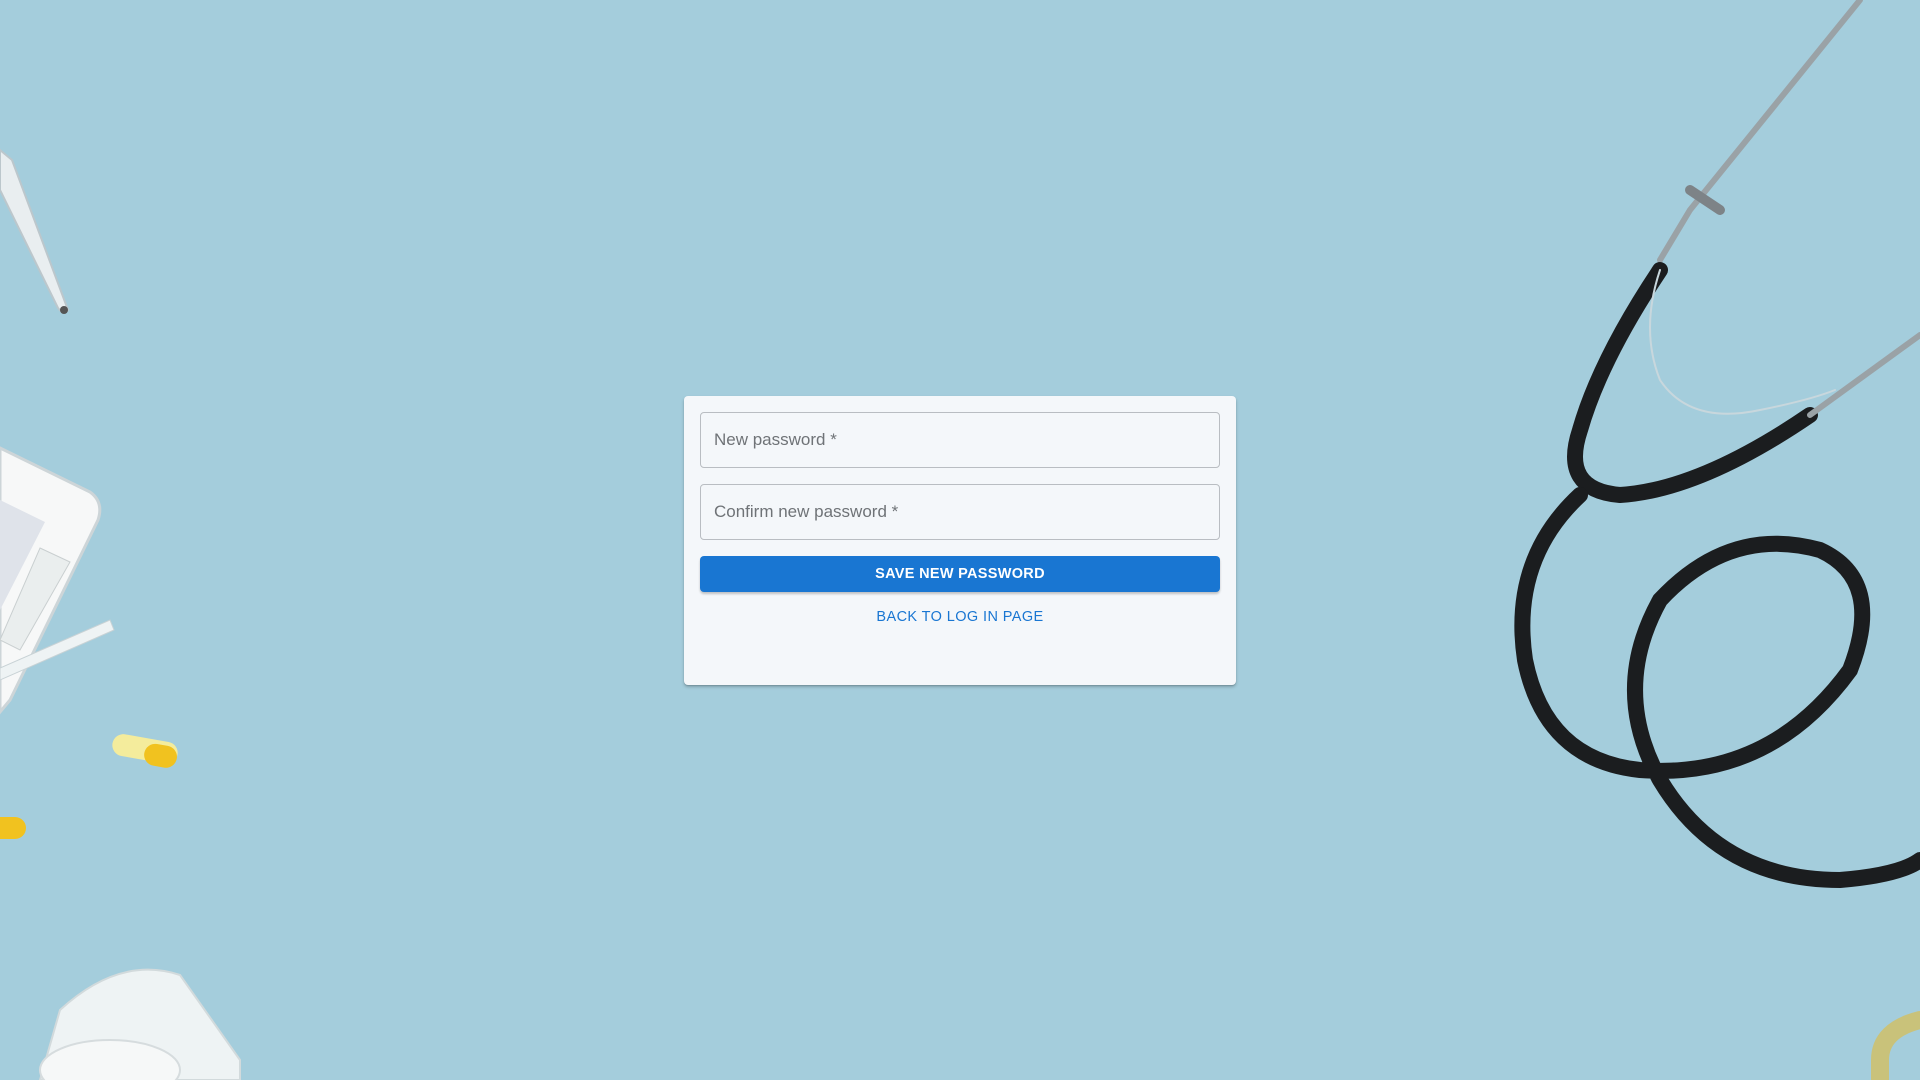  I want to click on reset-password-card: SAVE NEW PASSWORD BACK TO LOG IN PAGE, so click(960, 540).